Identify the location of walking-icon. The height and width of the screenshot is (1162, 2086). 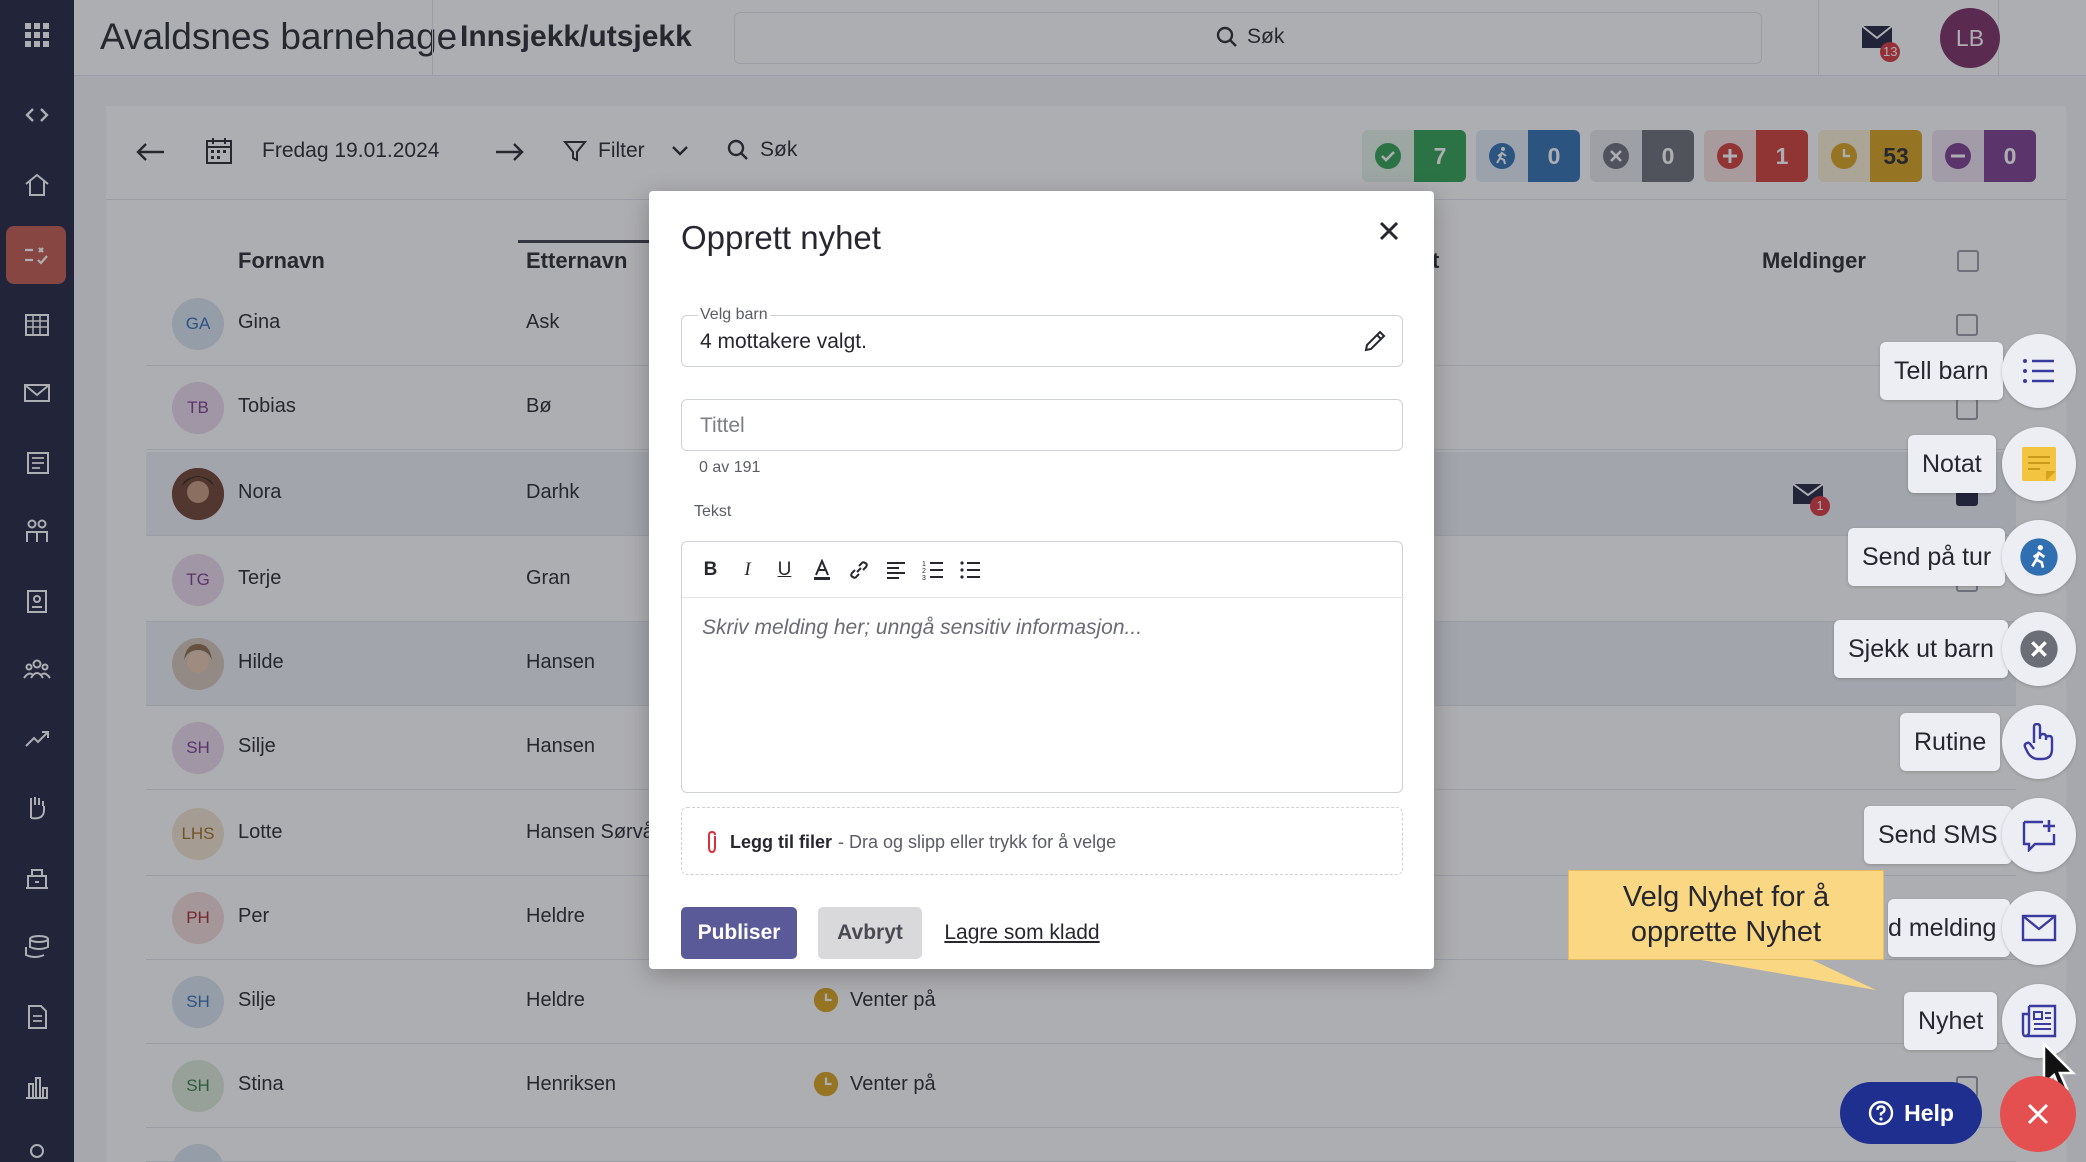
(2039, 557).